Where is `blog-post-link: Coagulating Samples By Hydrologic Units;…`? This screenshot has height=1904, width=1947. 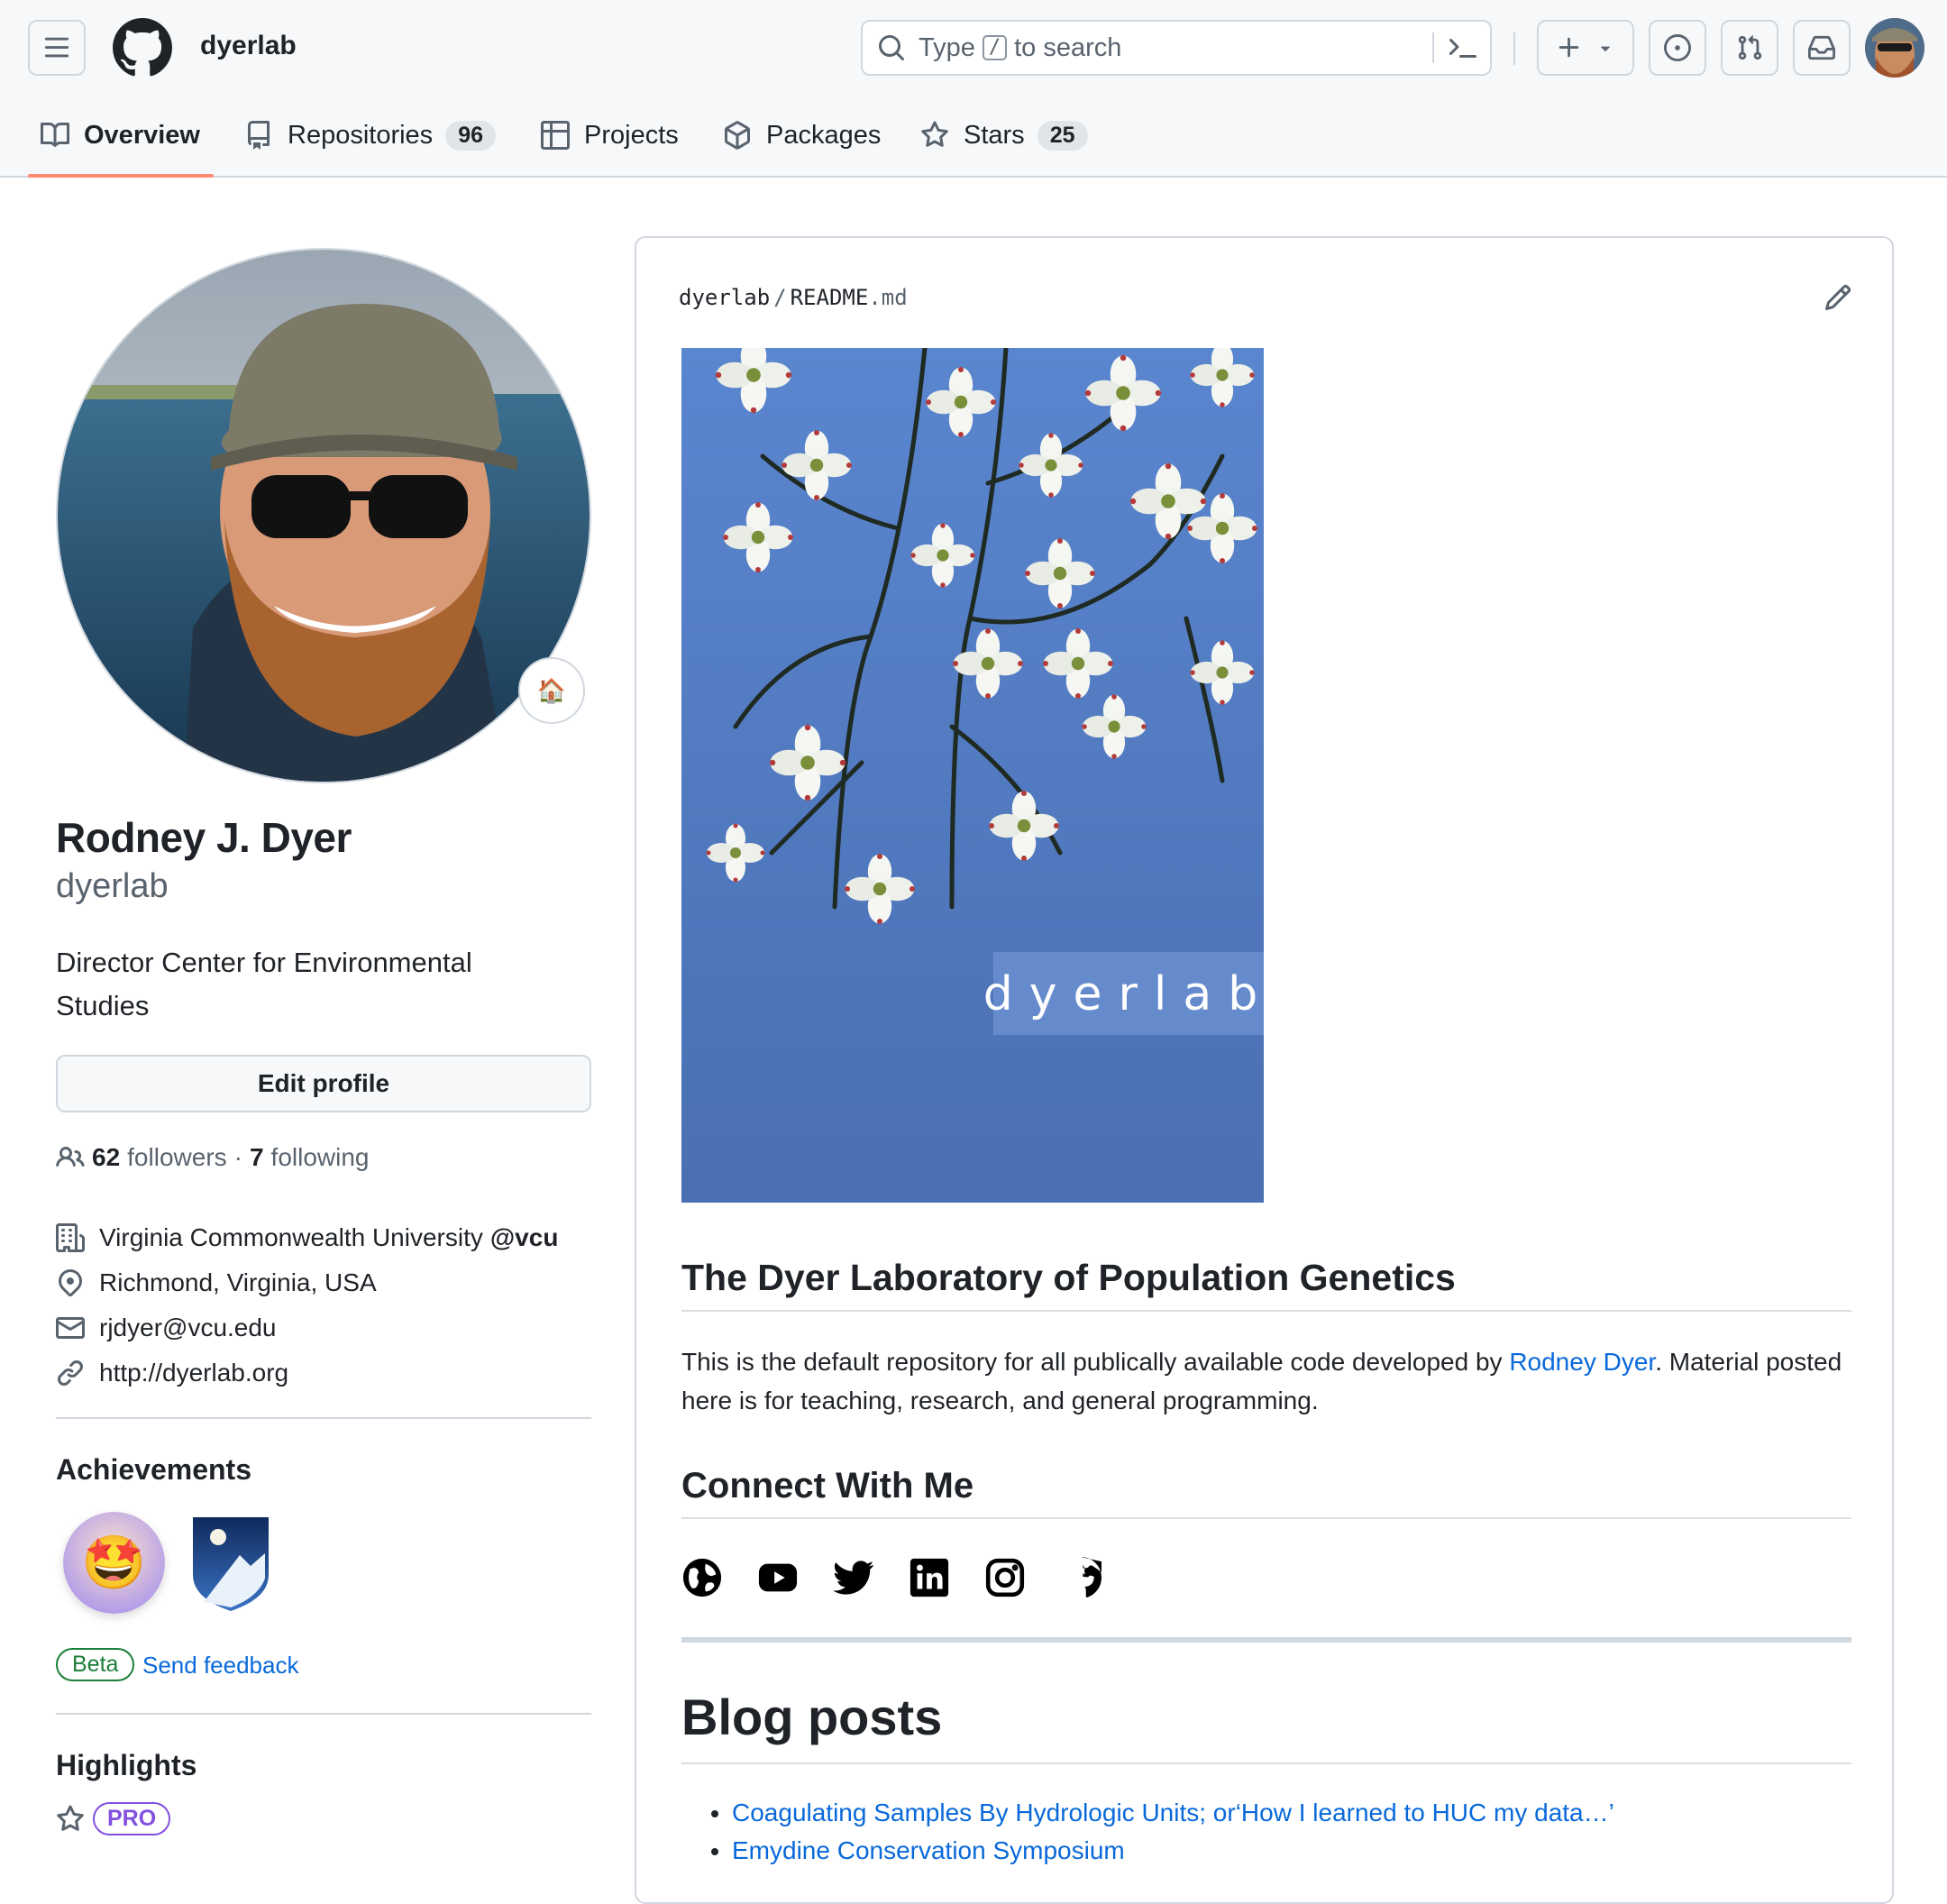 blog-post-link: Coagulating Samples By Hydrologic Units;… is located at coordinates (1173, 1812).